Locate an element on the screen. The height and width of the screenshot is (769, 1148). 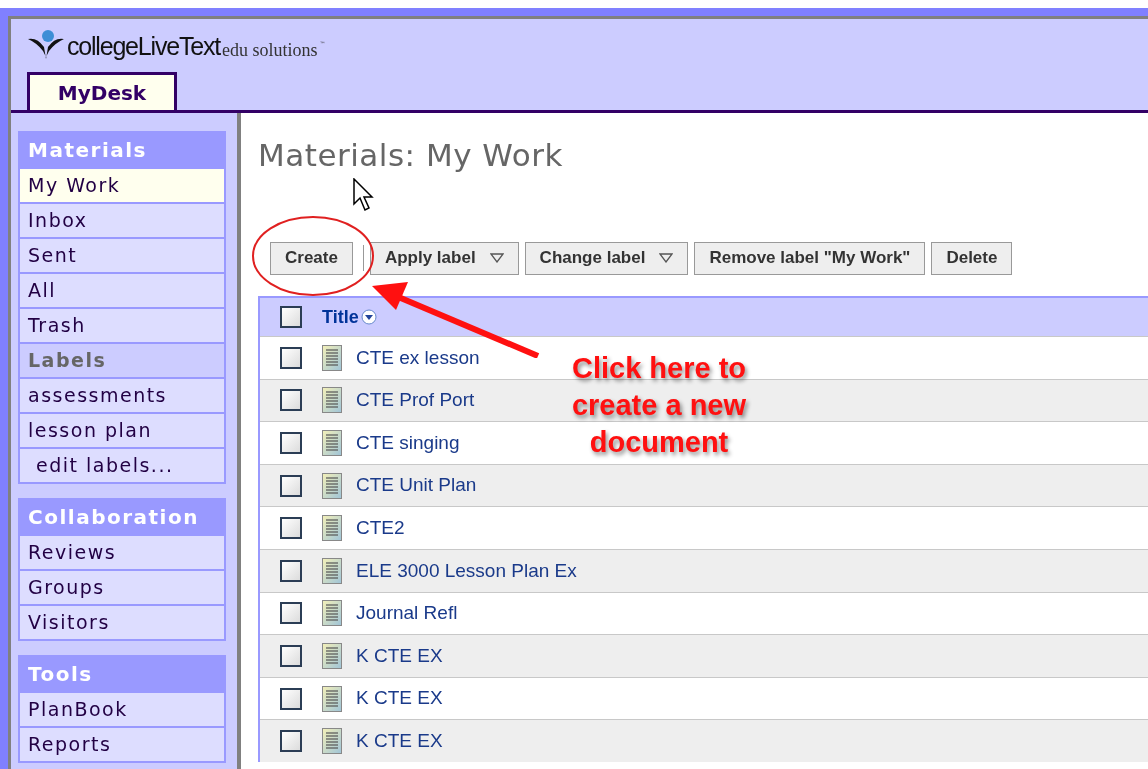
document-link: ELE 3000 Lesson Plan Ex is located at coordinates (466, 570).